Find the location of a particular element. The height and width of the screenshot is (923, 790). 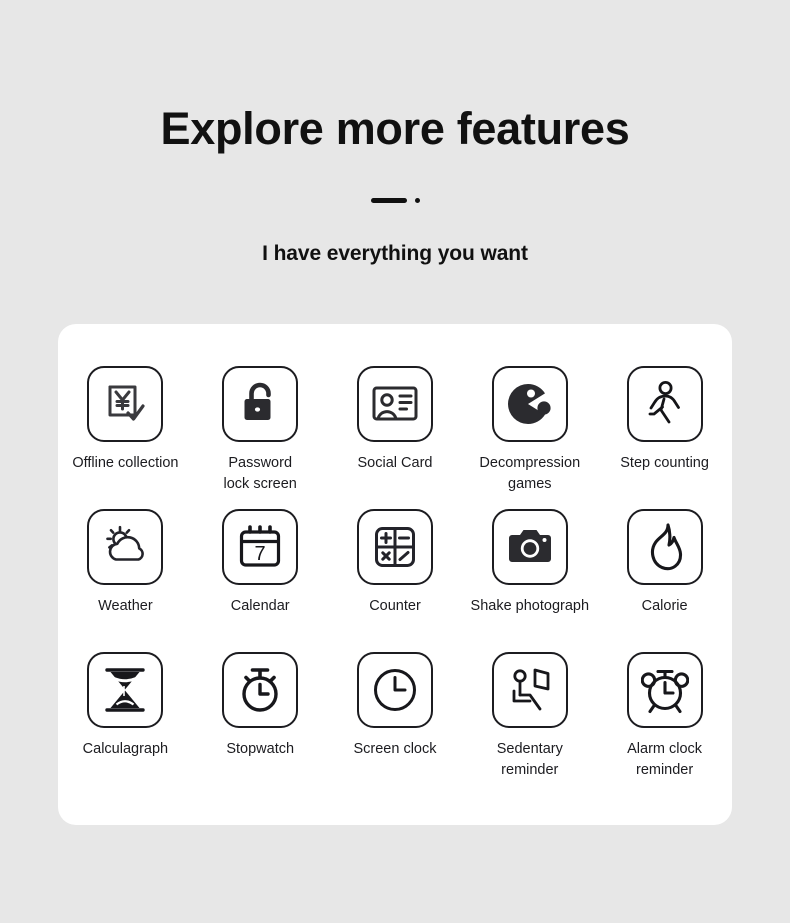

feature-item-password-lock-screen: Password lock screen is located at coordinates (260, 437).